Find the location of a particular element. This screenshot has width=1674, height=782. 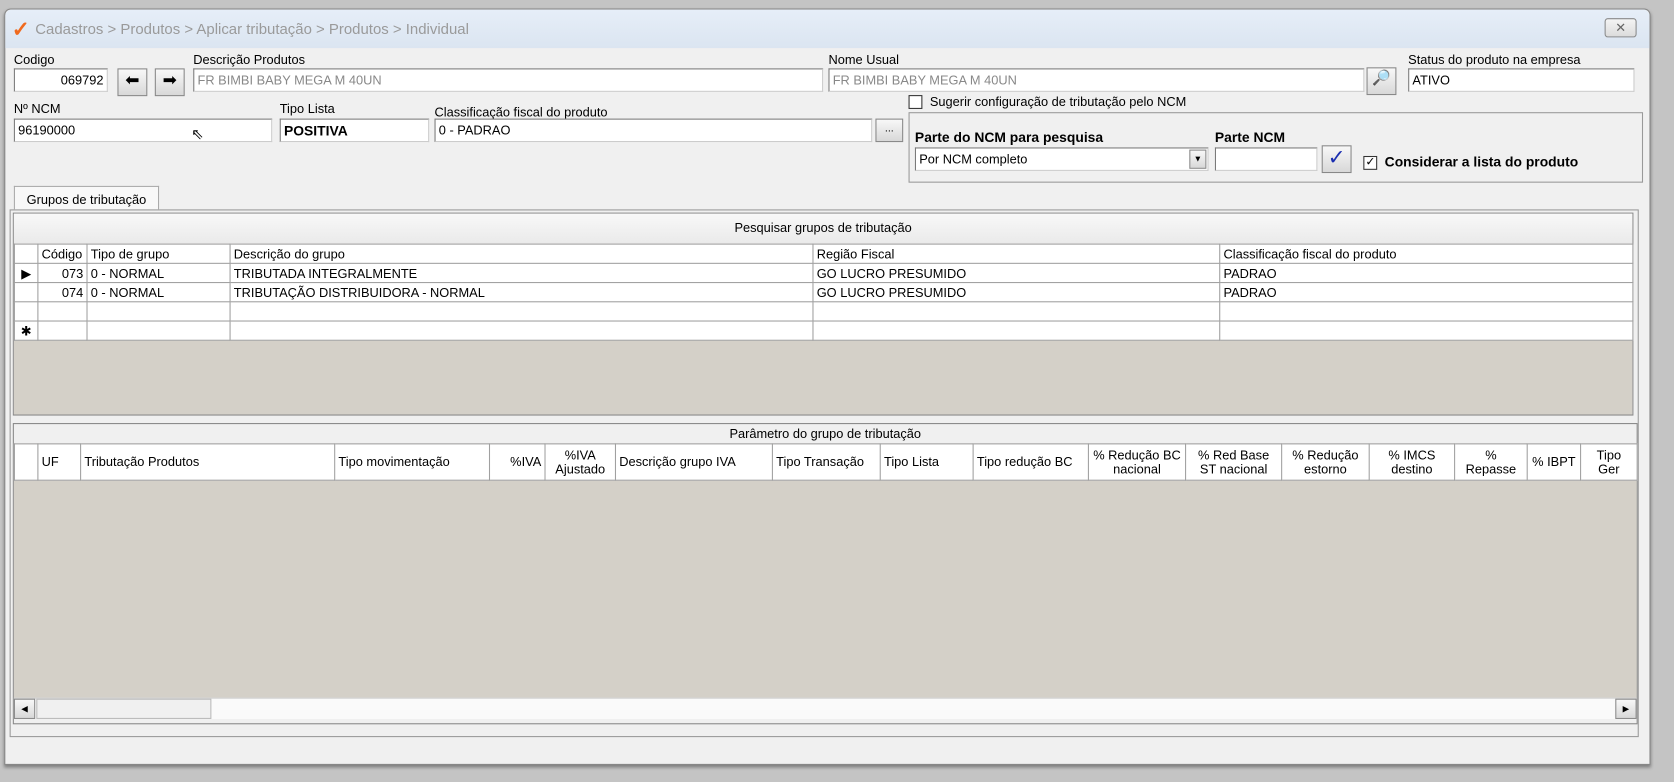

considerar-label: Considerar a lista do produto is located at coordinates (1481, 161).